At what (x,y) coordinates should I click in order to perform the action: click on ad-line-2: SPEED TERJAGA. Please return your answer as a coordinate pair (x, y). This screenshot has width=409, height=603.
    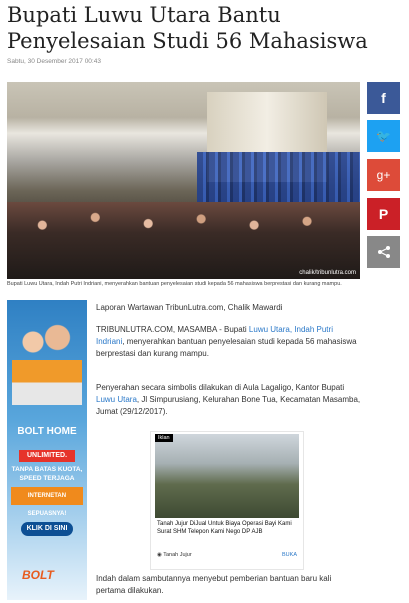
    Looking at the image, I should click on (47, 478).